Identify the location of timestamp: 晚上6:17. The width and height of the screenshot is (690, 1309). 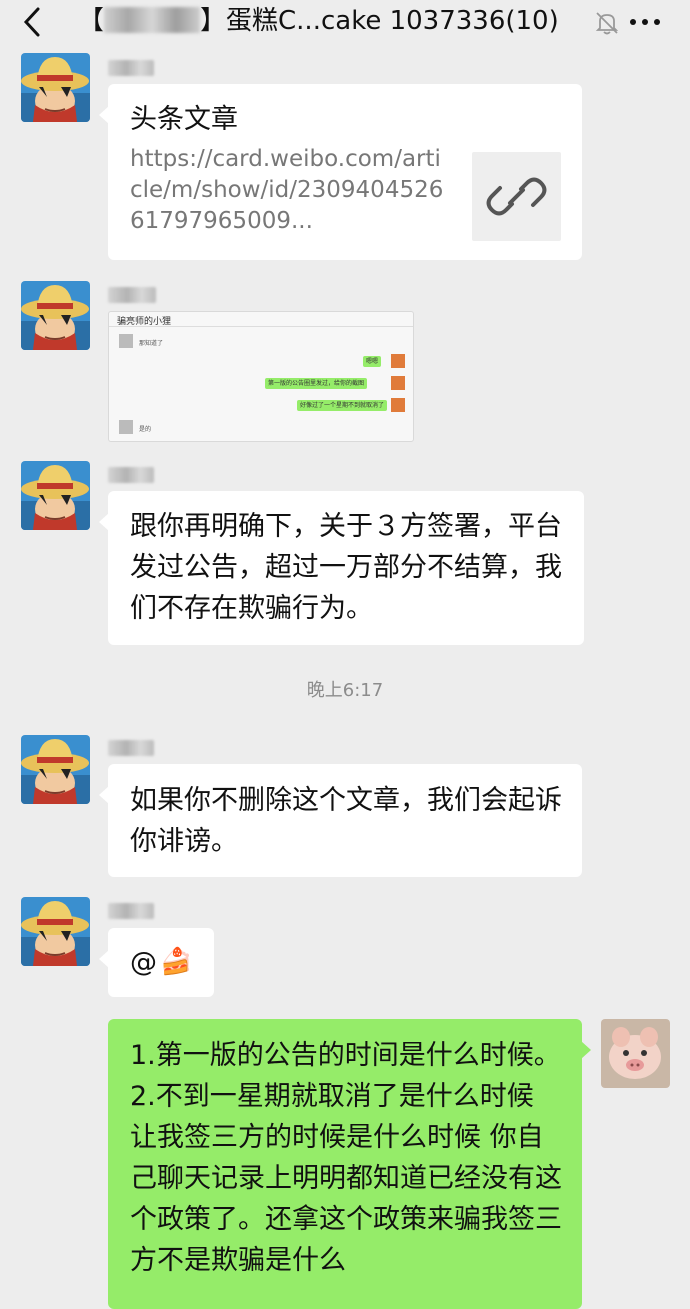
(345, 690).